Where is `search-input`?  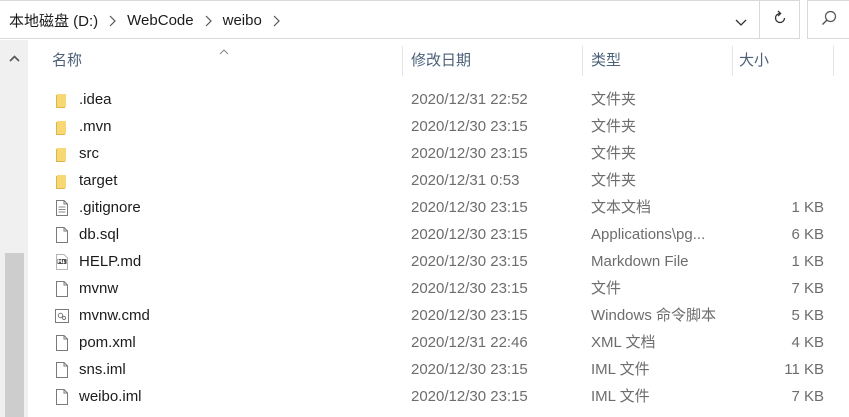 search-input is located at coordinates (828, 19).